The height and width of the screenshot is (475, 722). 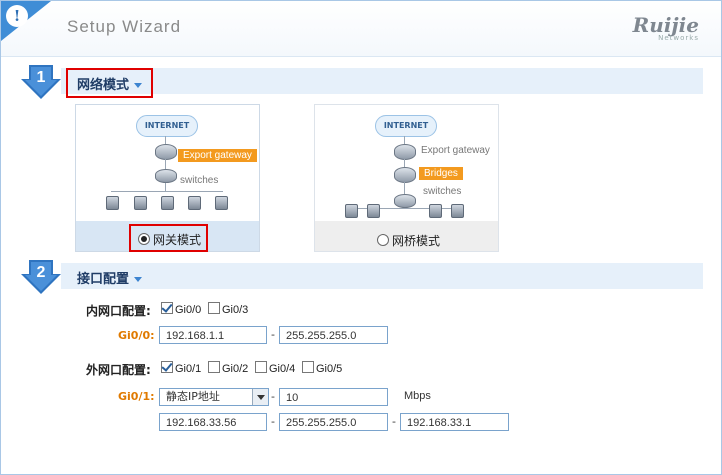 What do you see at coordinates (383, 240) in the screenshot?
I see `radio-unselected-icon` at bounding box center [383, 240].